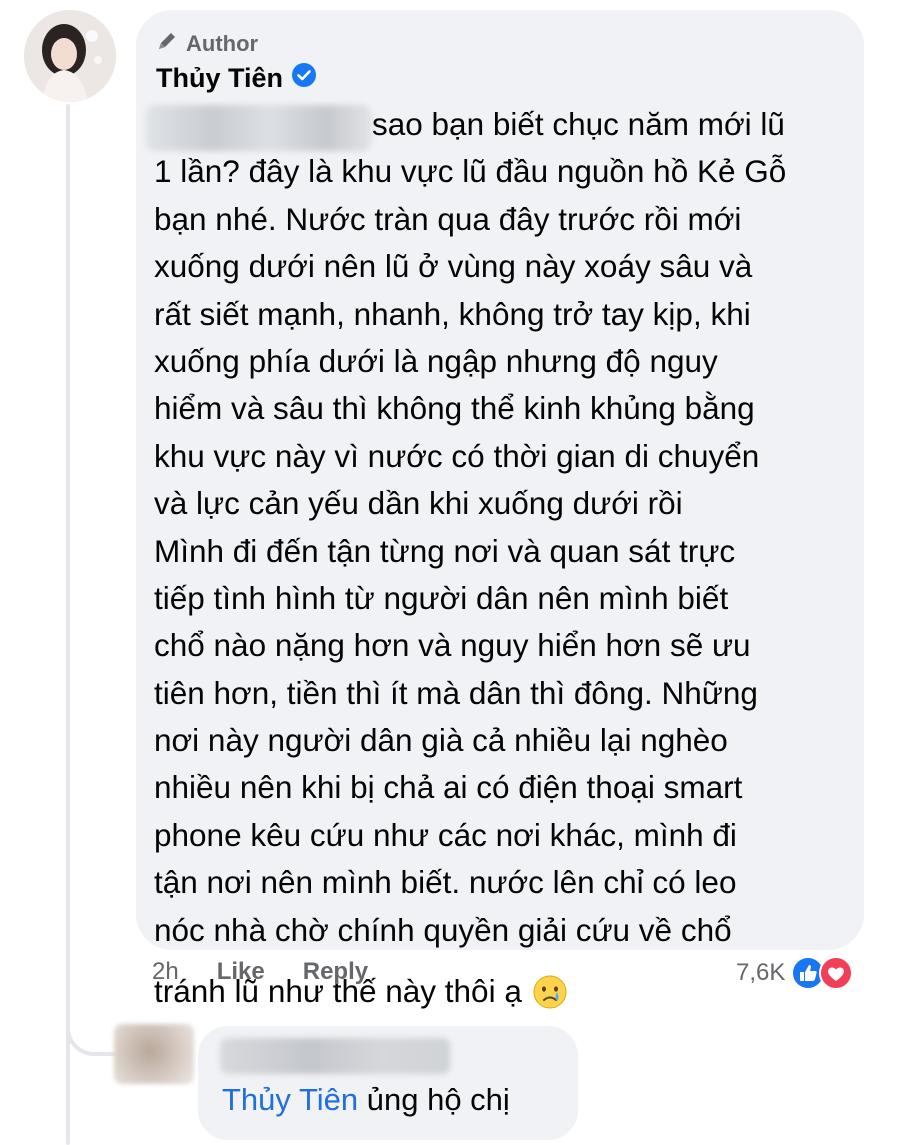 Image resolution: width=899 pixels, height=1145 pixels. Describe the element at coordinates (448, 218) in the screenshot. I see `comment-line: bạn nhé. Nước tràn qua đây trước rồi mới` at that location.